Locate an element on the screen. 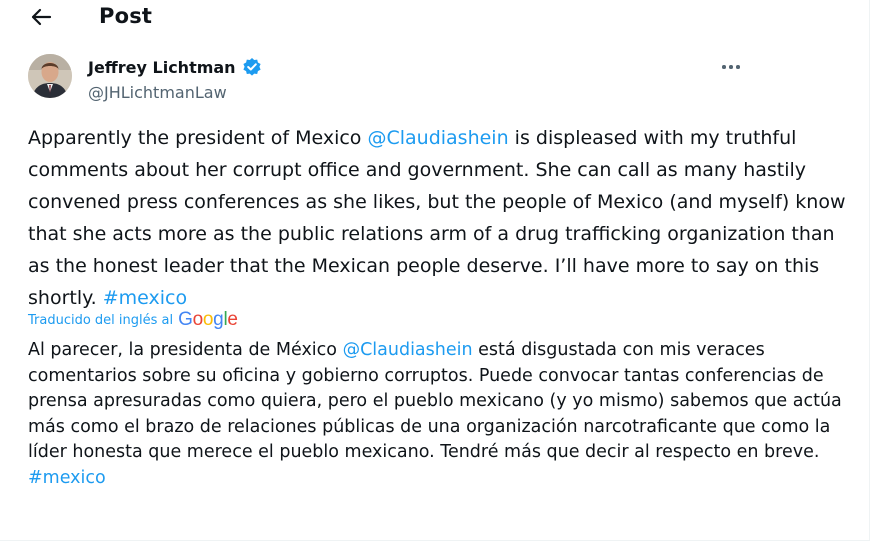 The height and width of the screenshot is (541, 870). avatar is located at coordinates (50, 76).